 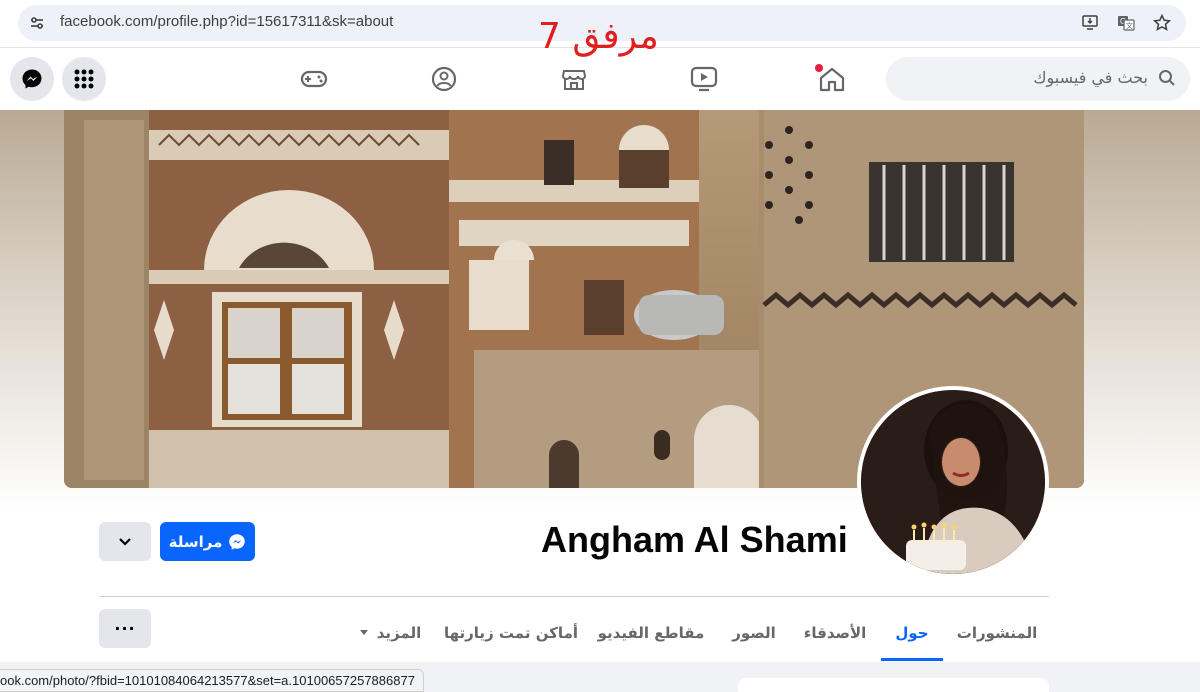 I want to click on profile-divider, so click(x=574, y=596).